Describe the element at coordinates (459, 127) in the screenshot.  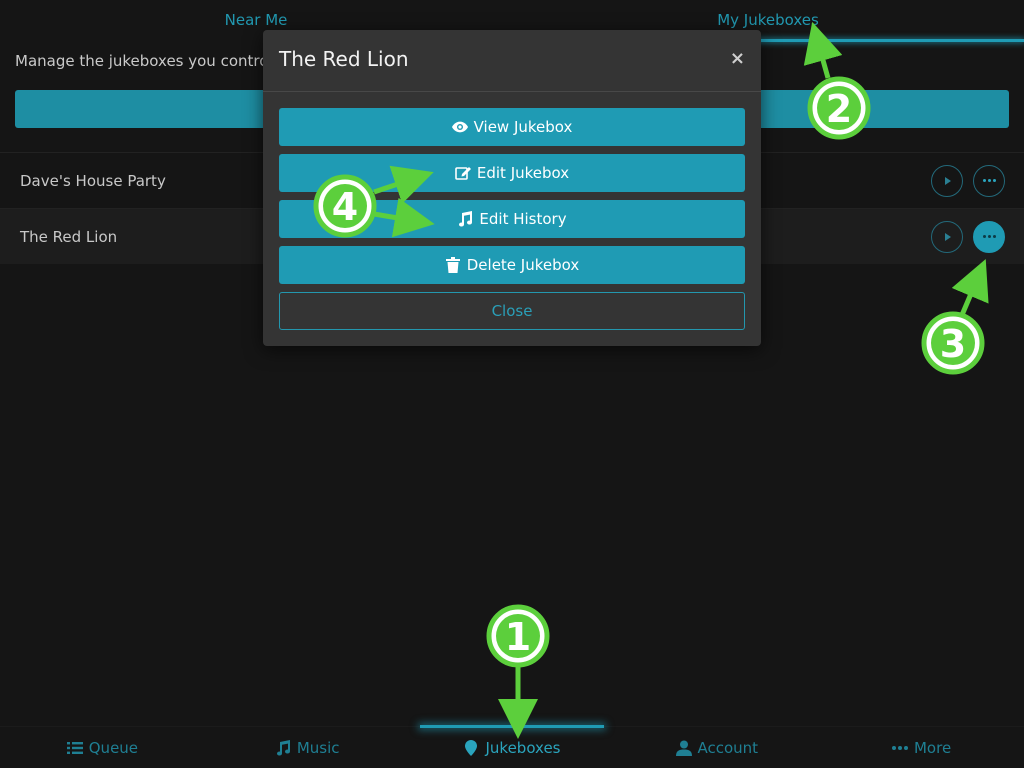
I see `eye-icon` at that location.